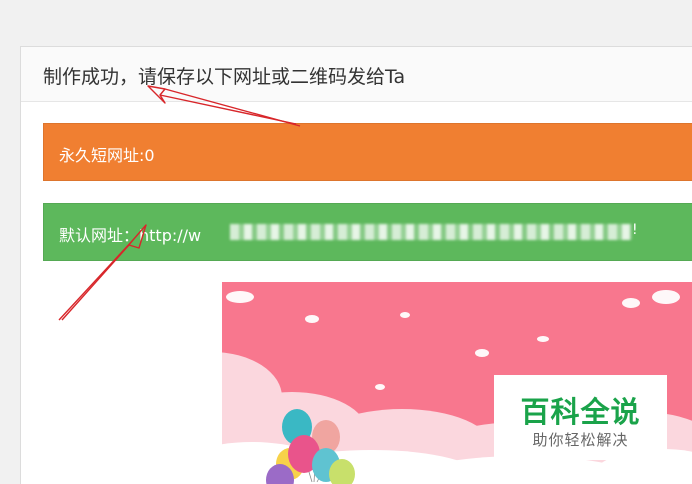  What do you see at coordinates (224, 77) in the screenshot?
I see `panel-title: 制作成功，请保存以下网址或二维码发给Ta` at bounding box center [224, 77].